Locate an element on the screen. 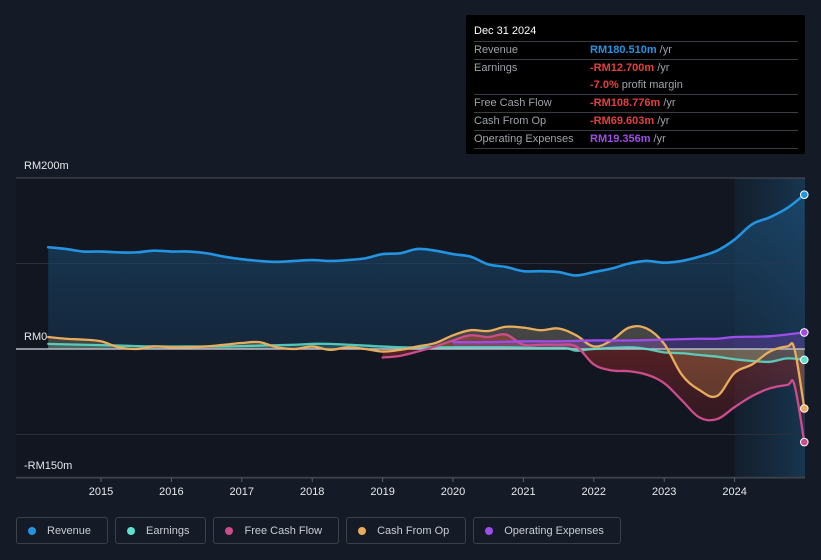  tooltip-value: -7.0% is located at coordinates (604, 85).